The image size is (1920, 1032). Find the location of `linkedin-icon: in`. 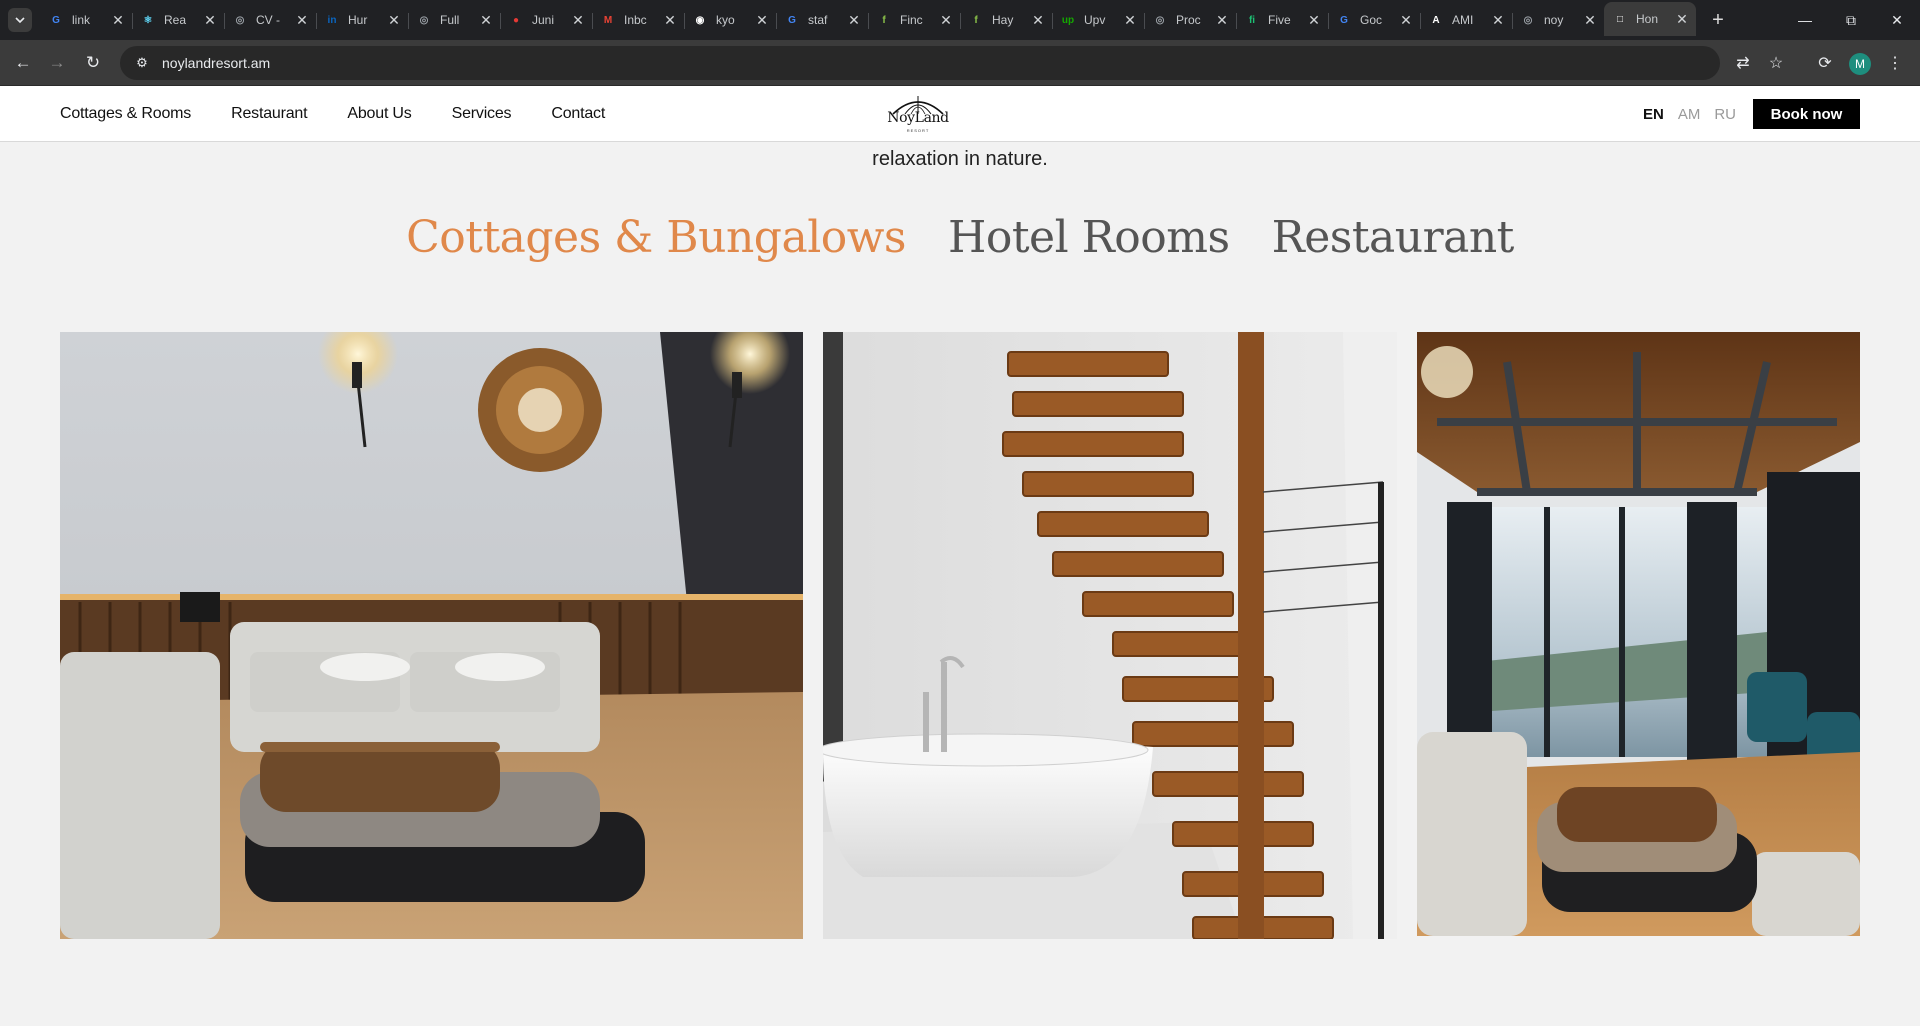

linkedin-icon: in is located at coordinates (332, 20).